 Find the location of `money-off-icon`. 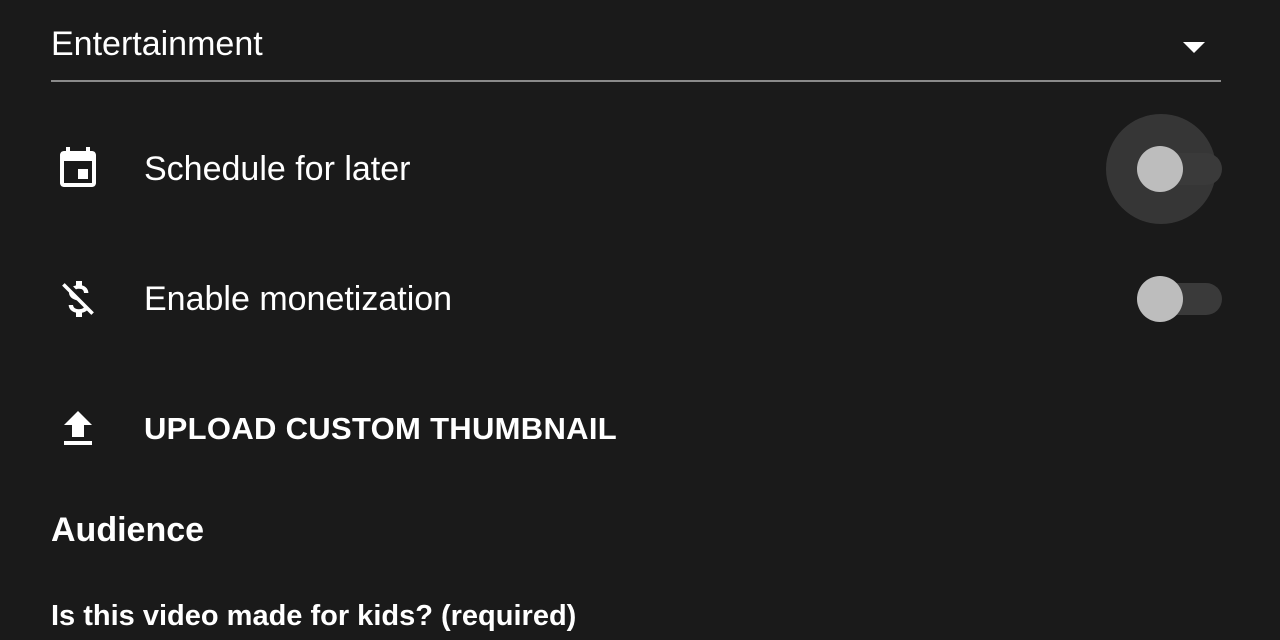

money-off-icon is located at coordinates (78, 299).